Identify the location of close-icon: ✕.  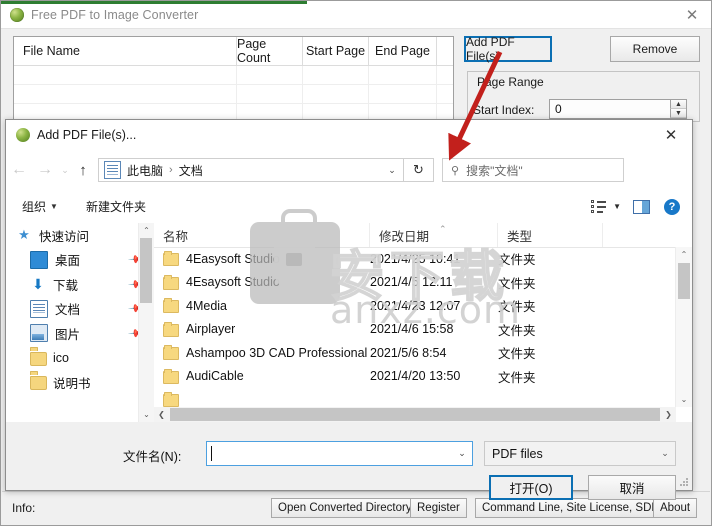
(692, 15).